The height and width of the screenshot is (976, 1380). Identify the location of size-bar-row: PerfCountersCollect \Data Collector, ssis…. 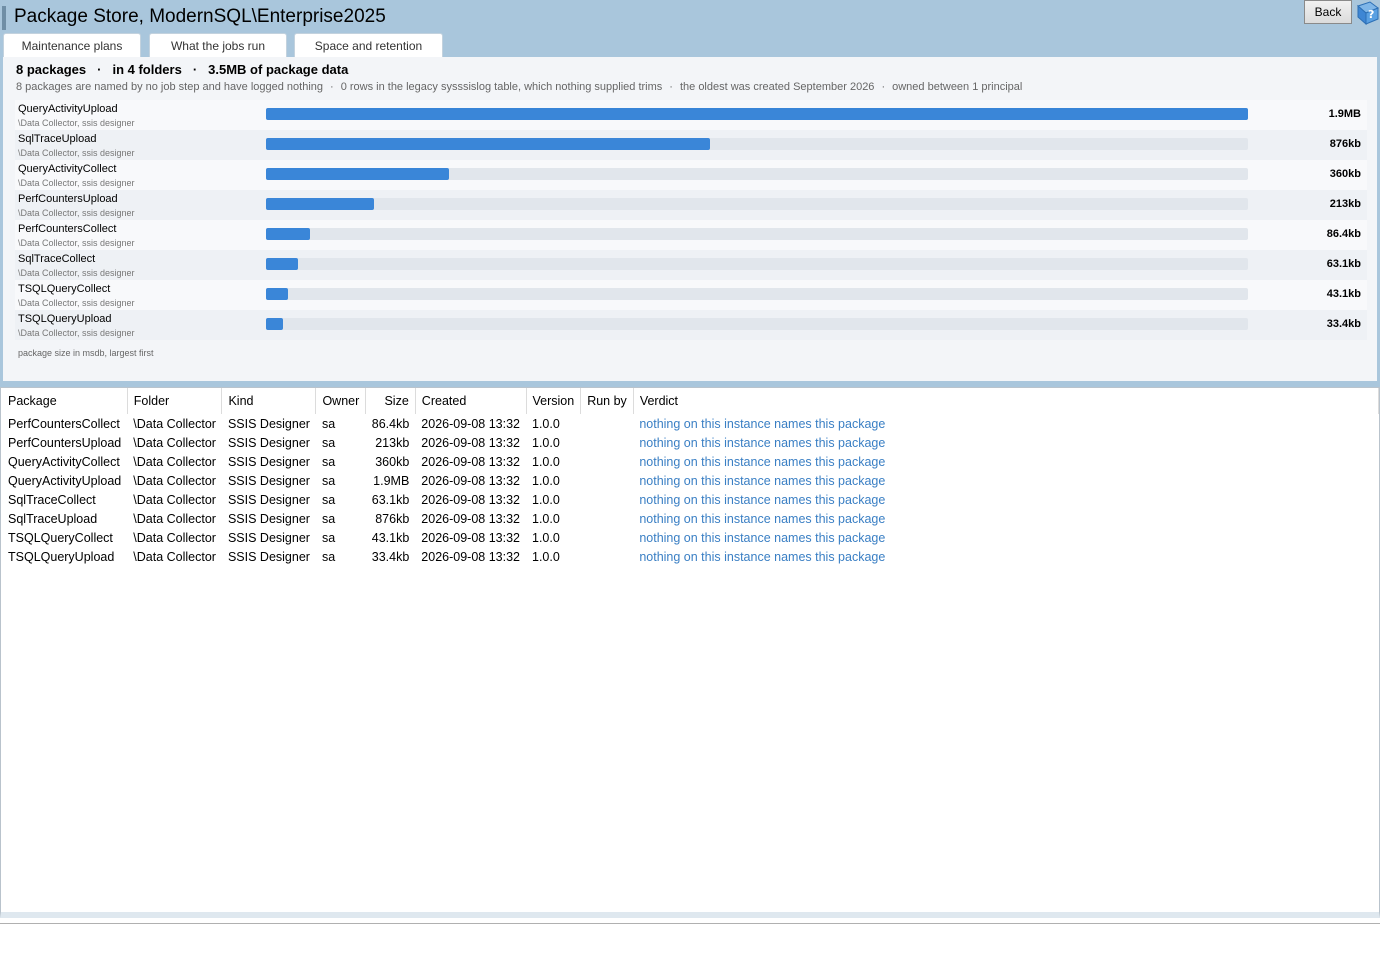
(691, 235).